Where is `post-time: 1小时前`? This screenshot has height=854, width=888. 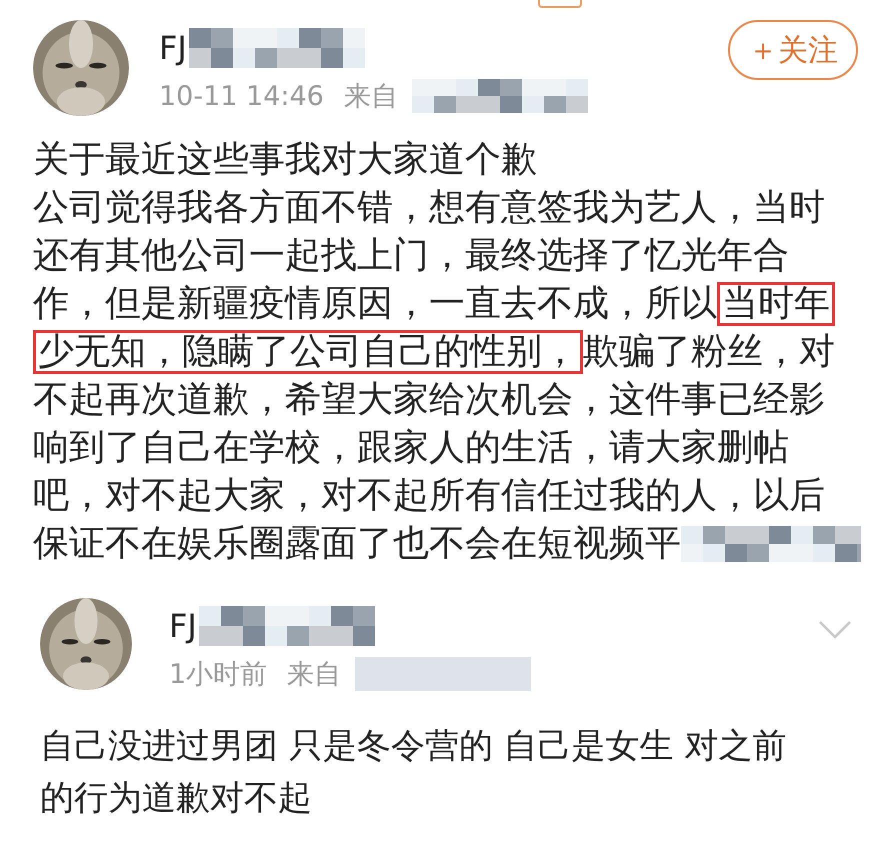 post-time: 1小时前 is located at coordinates (218, 675).